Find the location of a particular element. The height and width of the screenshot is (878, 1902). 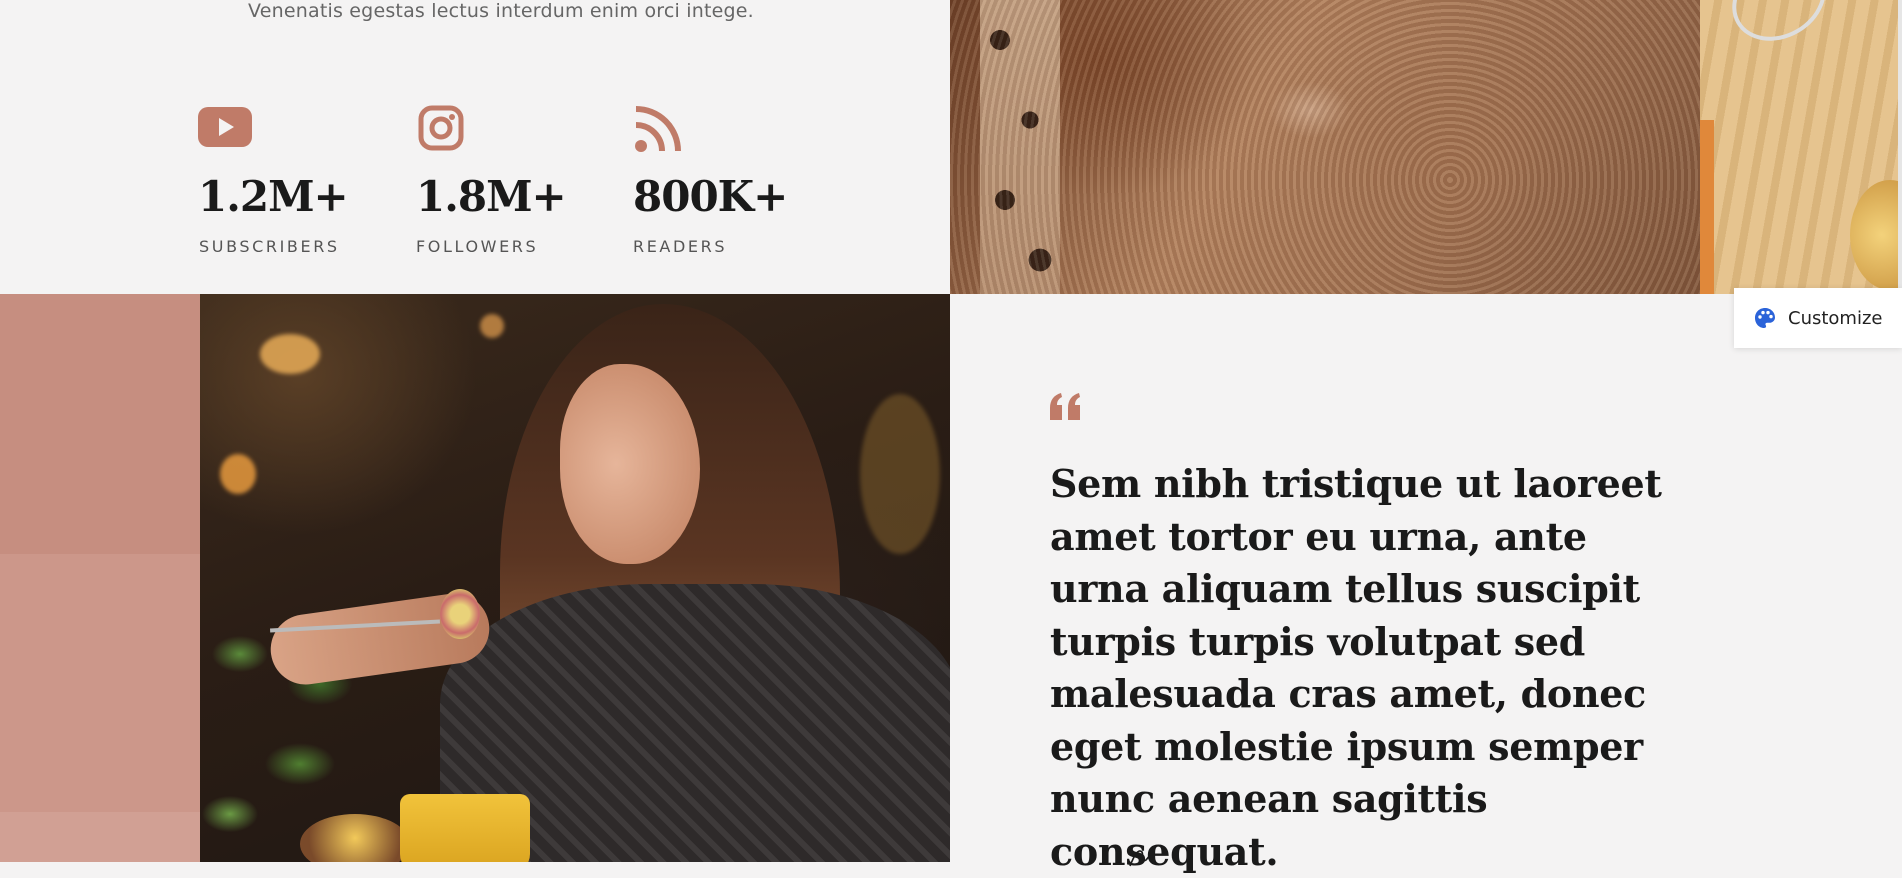

palette-icon is located at coordinates (1765, 318).